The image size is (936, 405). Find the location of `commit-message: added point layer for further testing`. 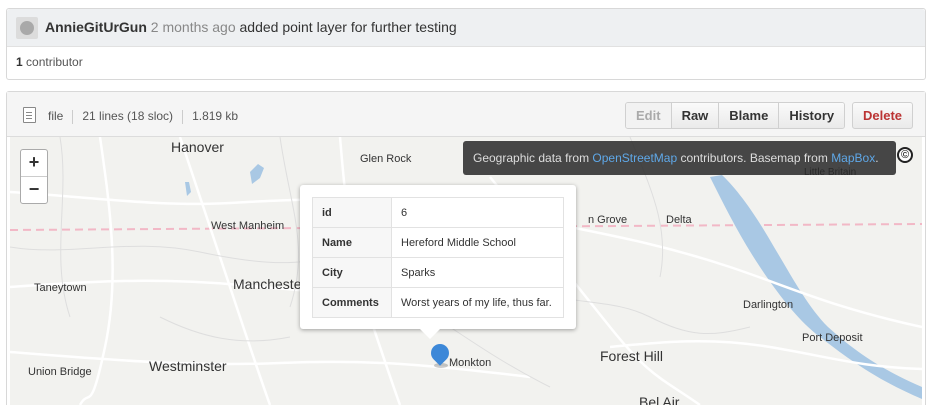

commit-message: added point layer for further testing is located at coordinates (348, 27).